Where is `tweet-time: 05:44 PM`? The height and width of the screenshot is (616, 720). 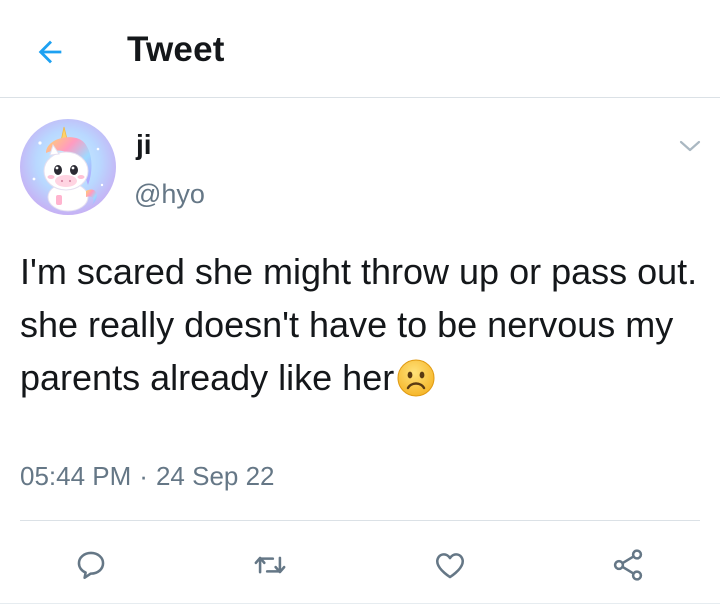
tweet-time: 05:44 PM is located at coordinates (76, 476).